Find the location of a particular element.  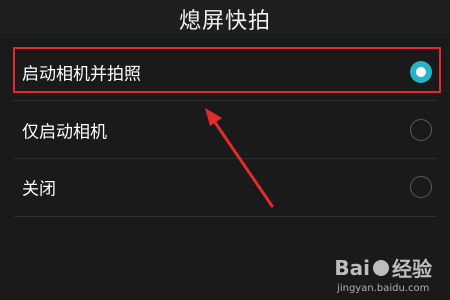

watermark-brand-left: Bai is located at coordinates (352, 267).